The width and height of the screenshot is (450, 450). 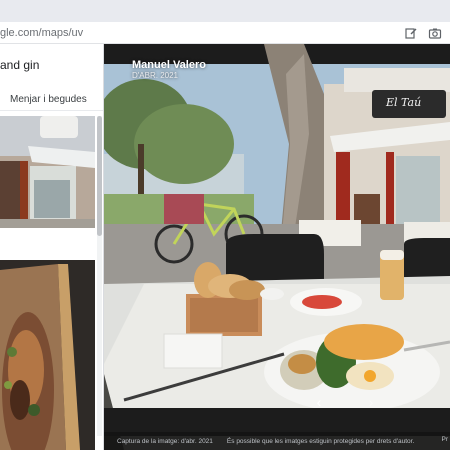 What do you see at coordinates (445, 439) in the screenshot?
I see `caption-right-text: Pr` at bounding box center [445, 439].